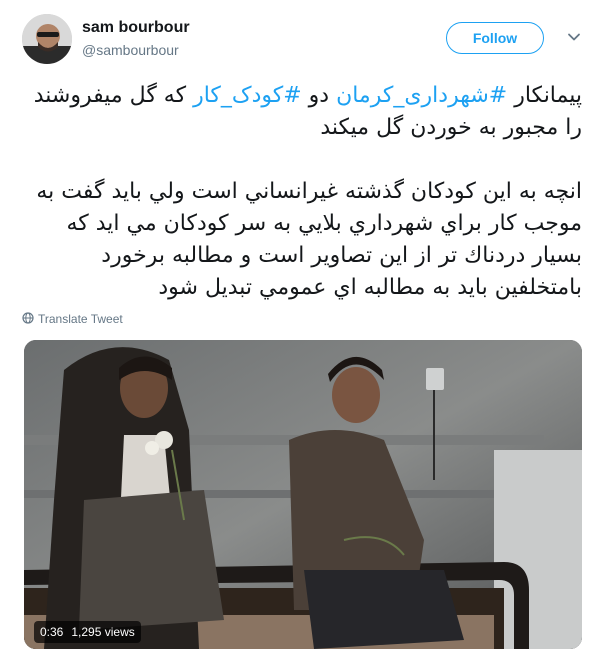 This screenshot has height=658, width=609. I want to click on video-duration: 0:36, so click(52, 632).